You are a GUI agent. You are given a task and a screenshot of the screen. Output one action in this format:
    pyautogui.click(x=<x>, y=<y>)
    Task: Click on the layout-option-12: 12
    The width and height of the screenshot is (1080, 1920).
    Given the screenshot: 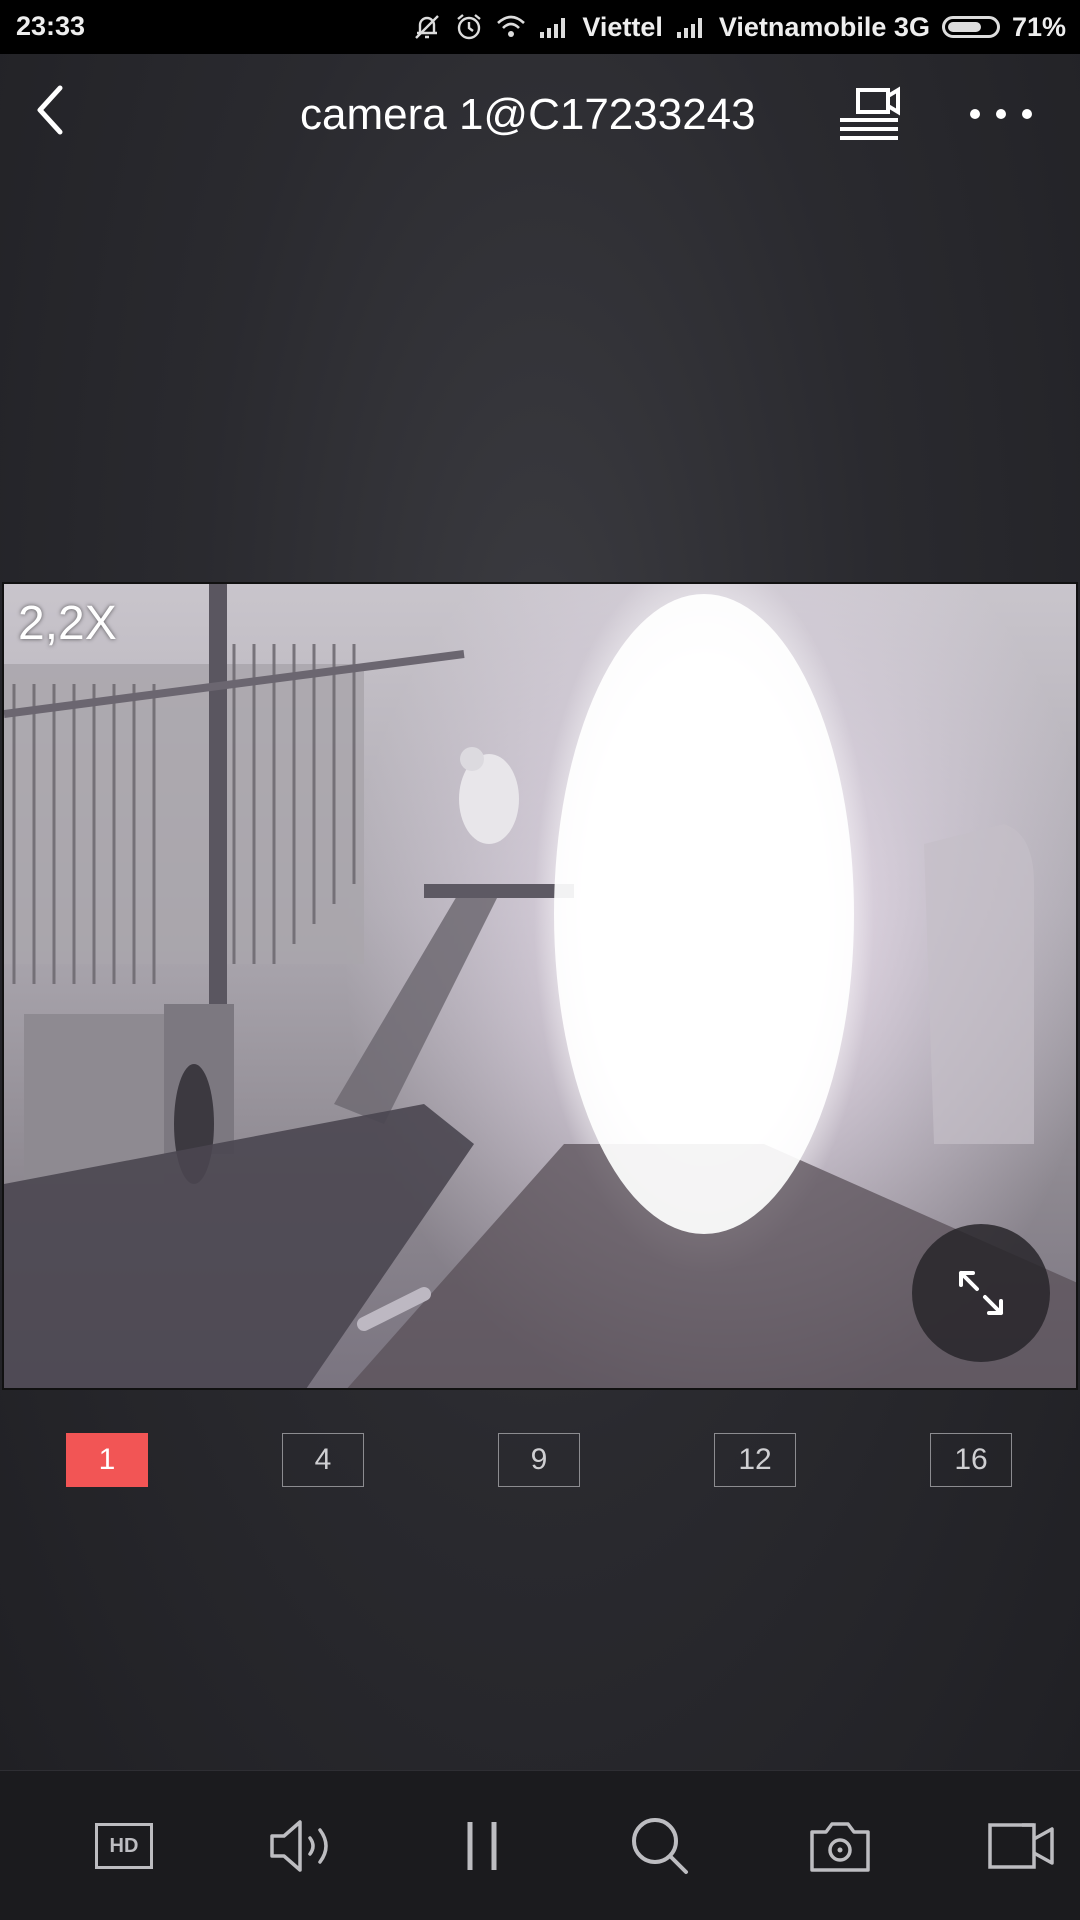 What is the action you would take?
    pyautogui.click(x=755, y=1460)
    